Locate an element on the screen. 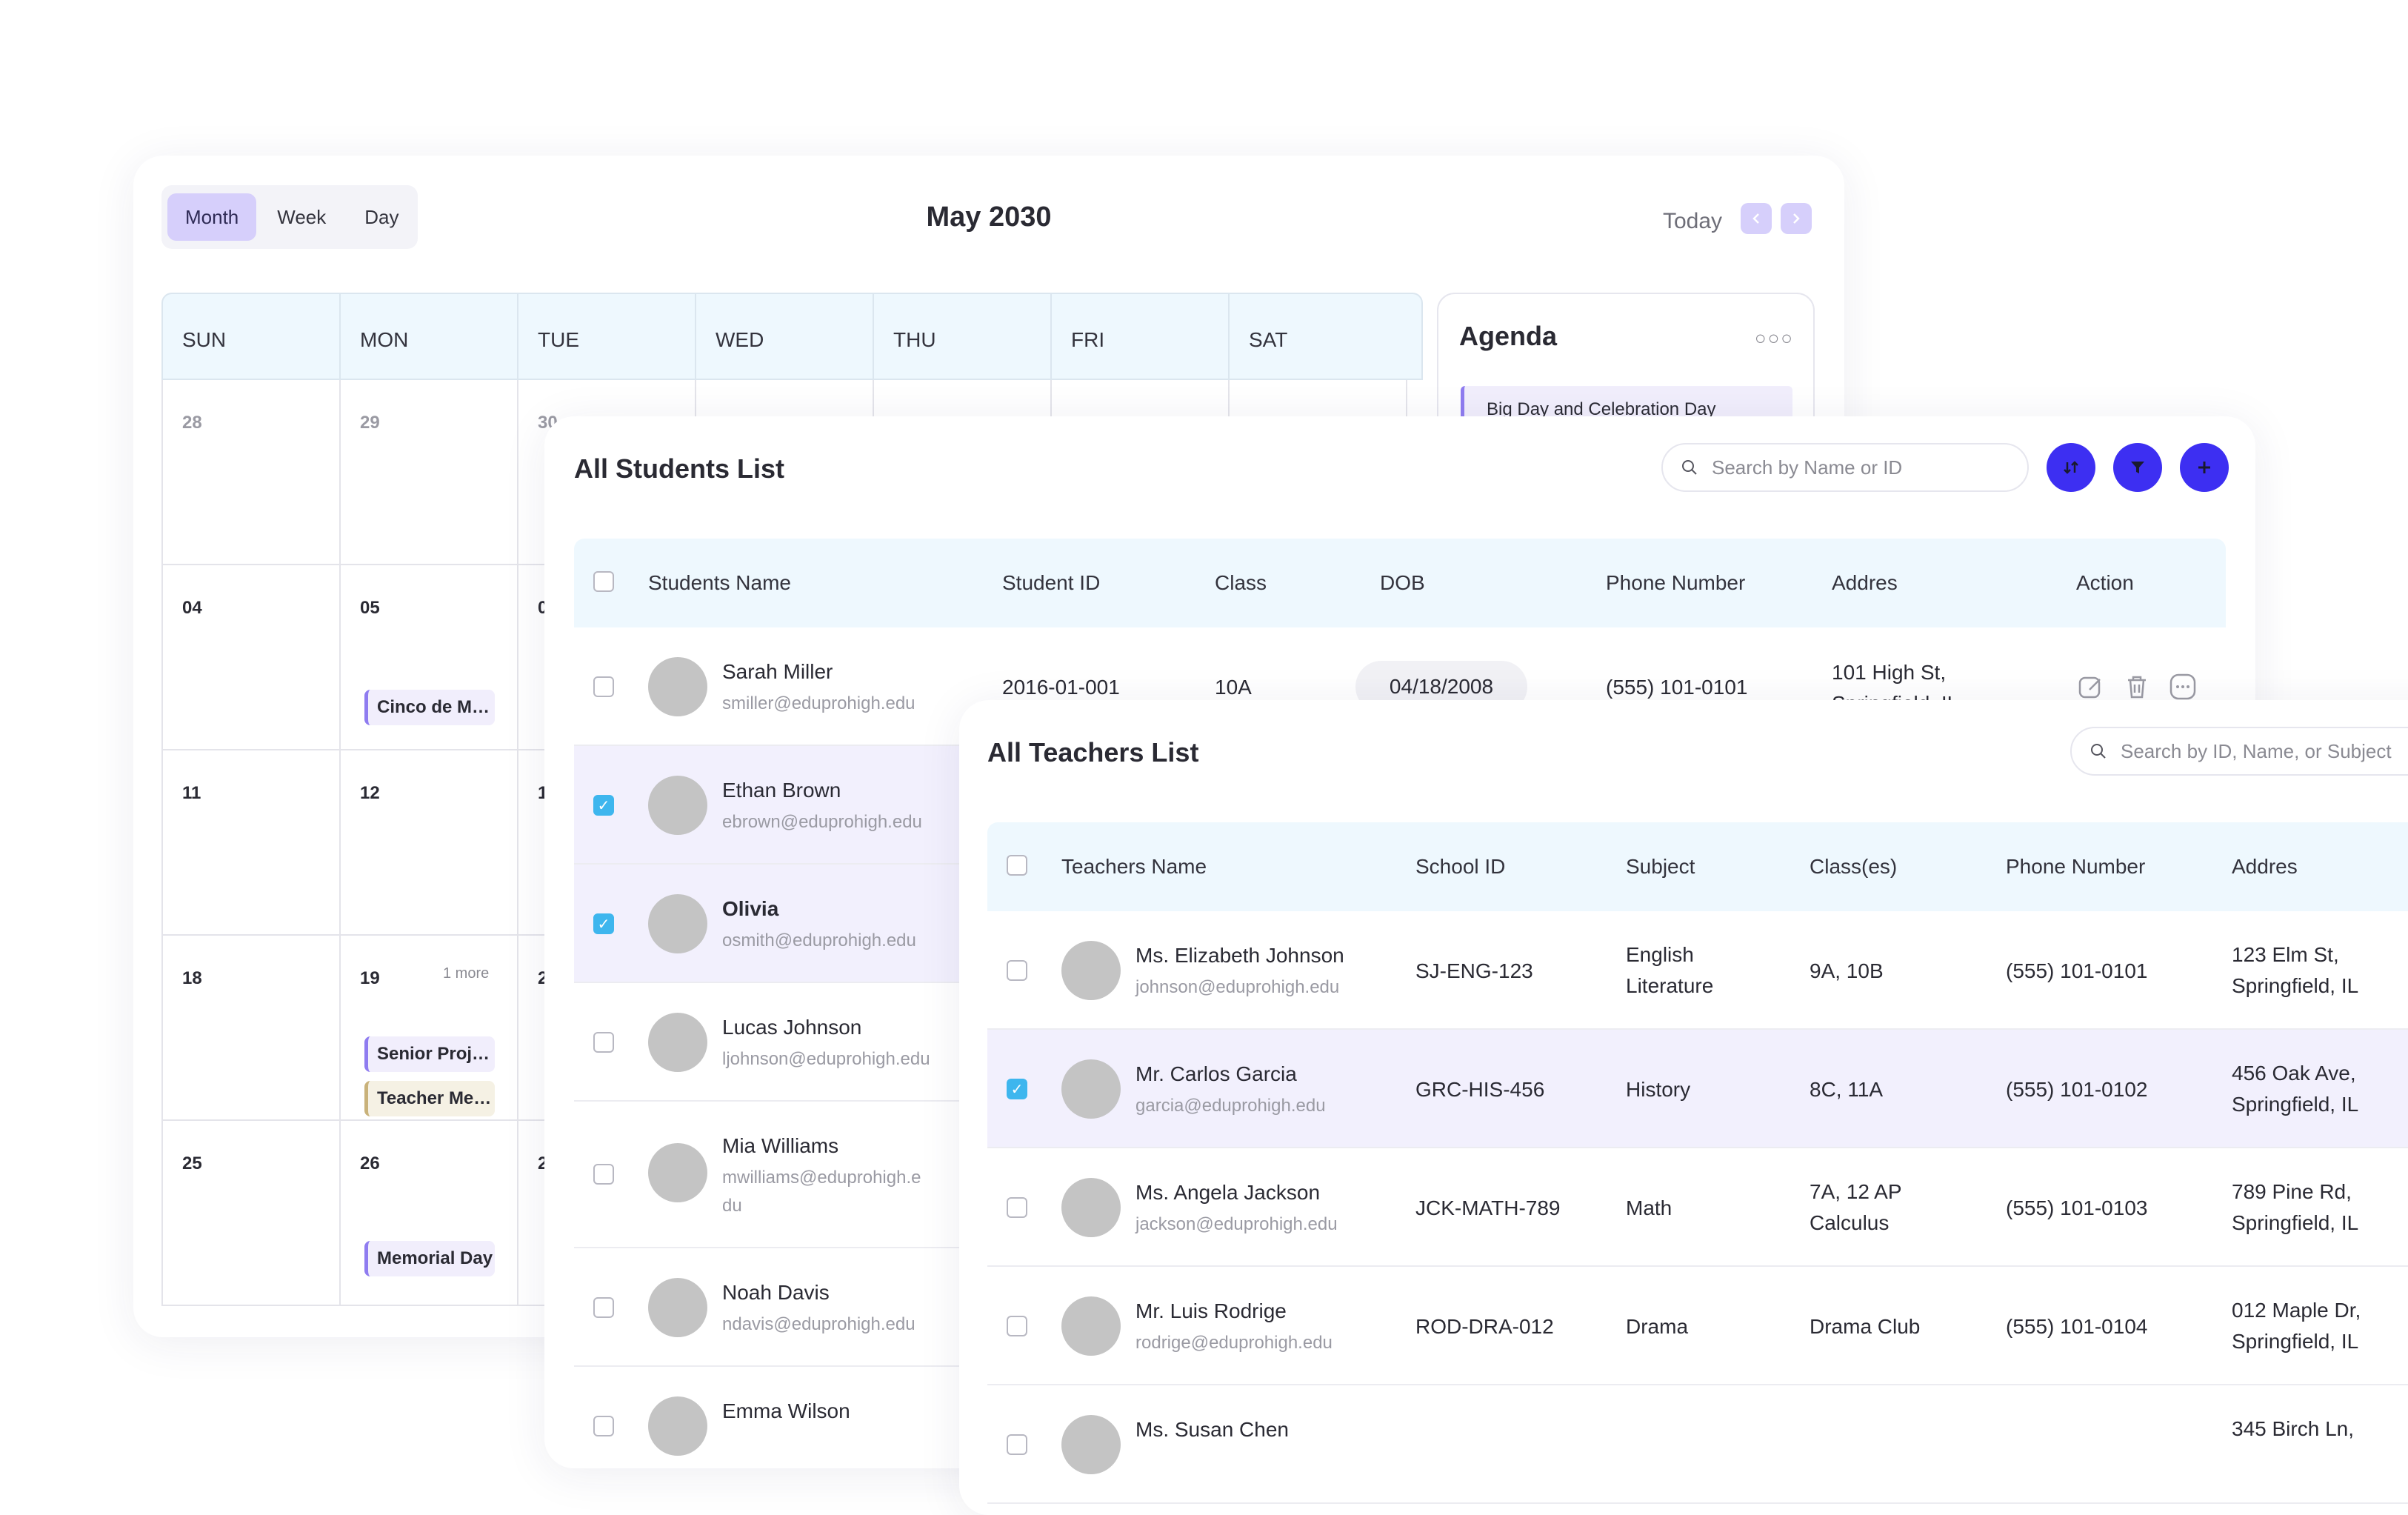  teacher-name: Ms. Angela Jackson is located at coordinates (1228, 1192).